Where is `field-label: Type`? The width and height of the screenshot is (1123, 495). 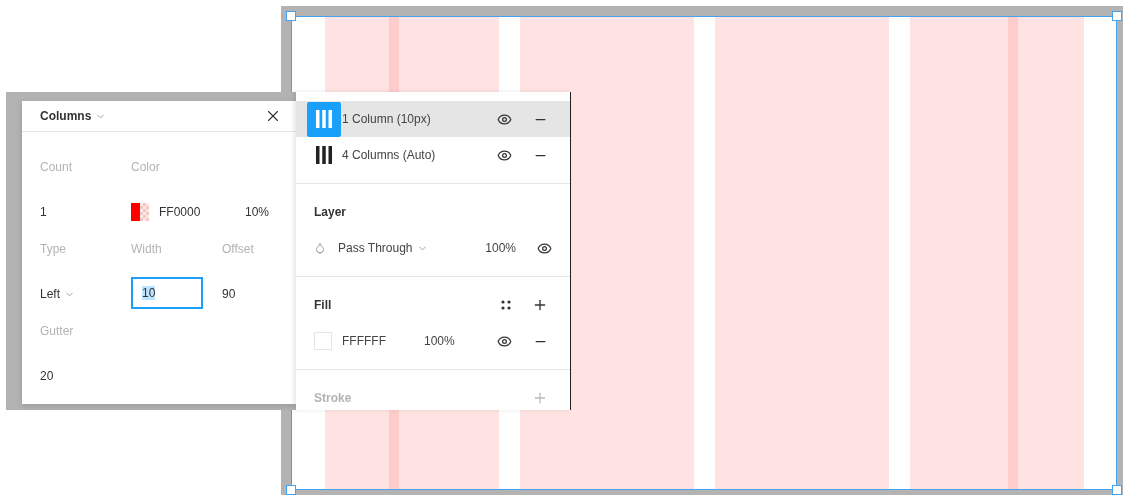
field-label: Type is located at coordinates (53, 249).